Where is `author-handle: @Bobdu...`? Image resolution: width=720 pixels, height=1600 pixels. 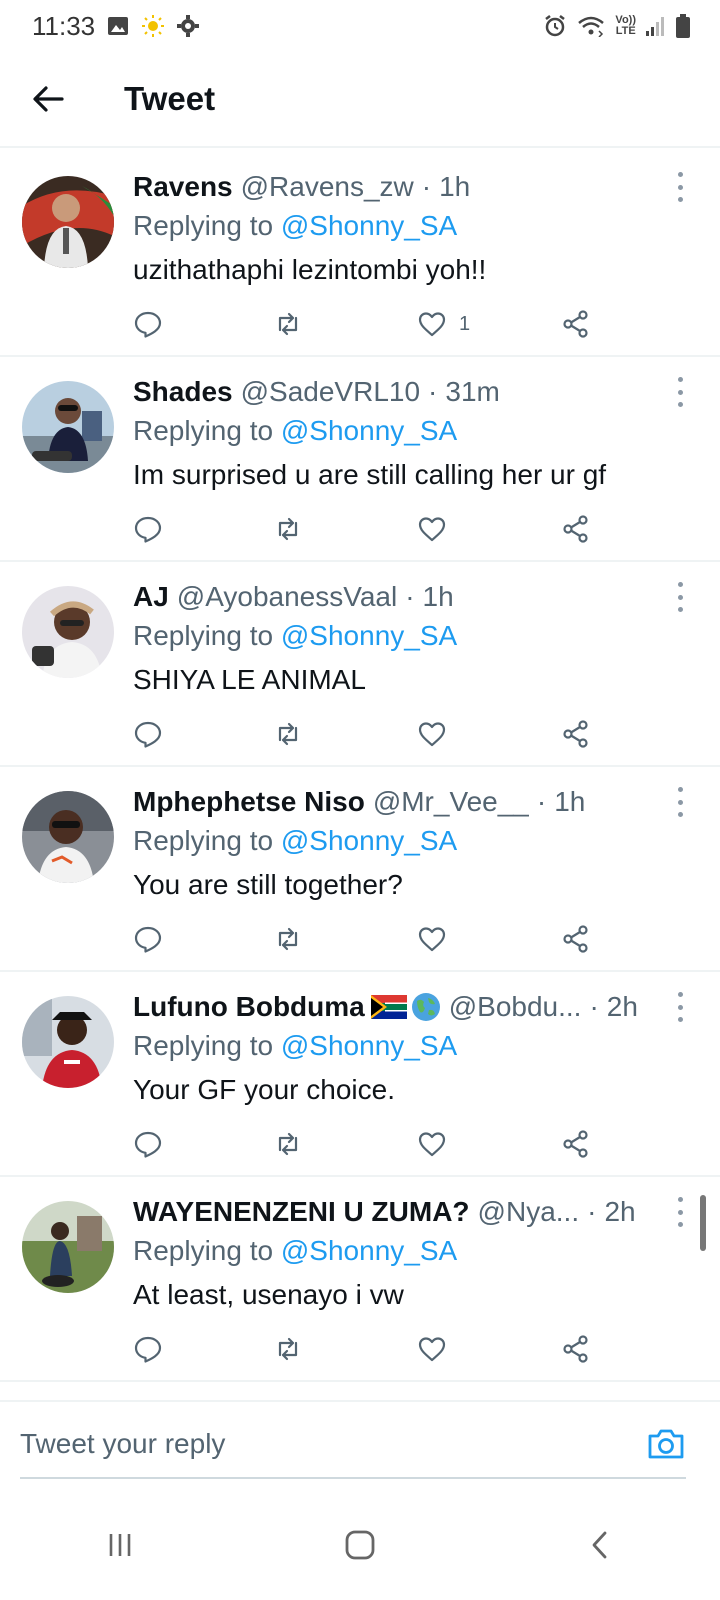 author-handle: @Bobdu... is located at coordinates (515, 1007).